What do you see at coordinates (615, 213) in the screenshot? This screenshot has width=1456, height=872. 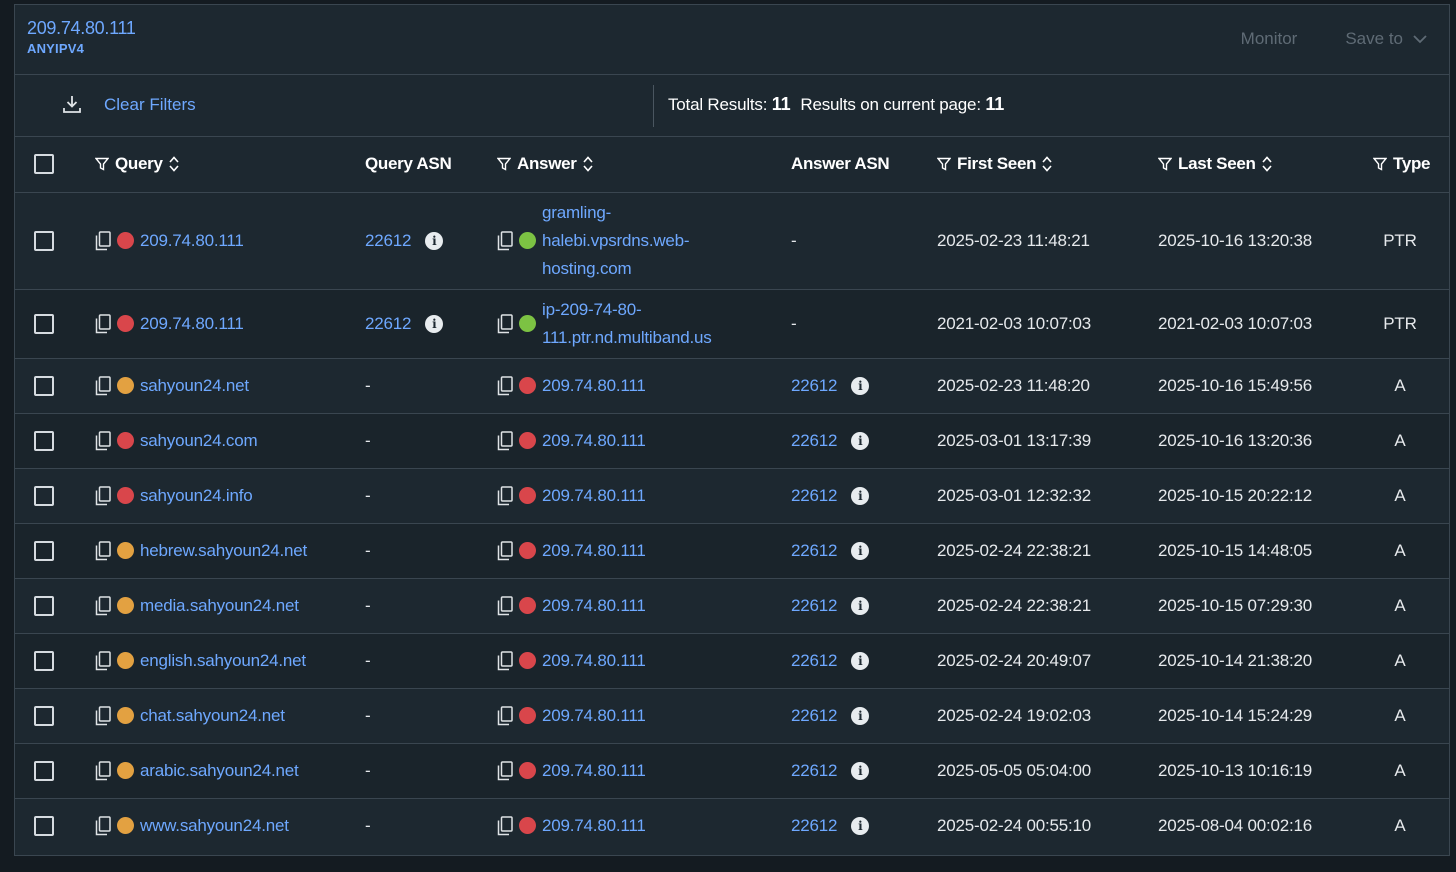 I see `answer-line: gramling-` at bounding box center [615, 213].